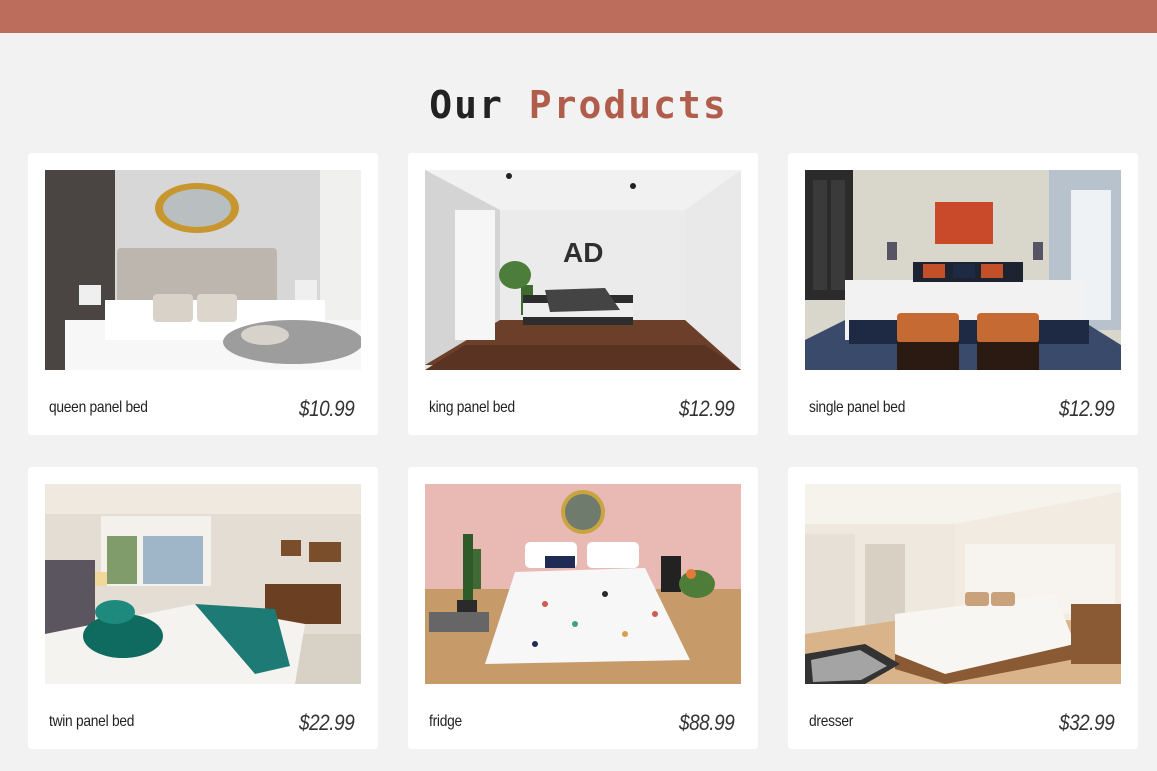  What do you see at coordinates (628, 105) in the screenshot?
I see `section-title-part2: Products` at bounding box center [628, 105].